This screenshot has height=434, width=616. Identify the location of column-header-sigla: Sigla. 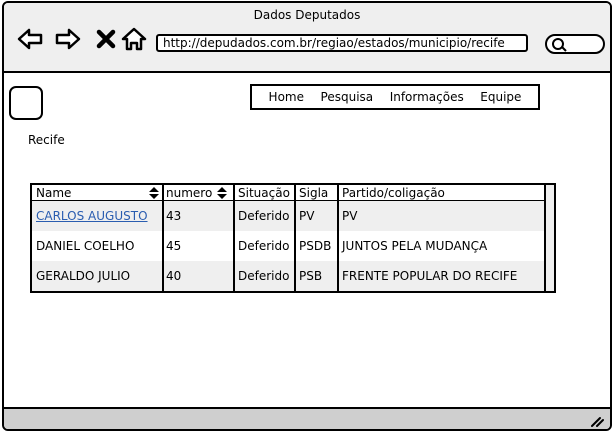
(316, 193).